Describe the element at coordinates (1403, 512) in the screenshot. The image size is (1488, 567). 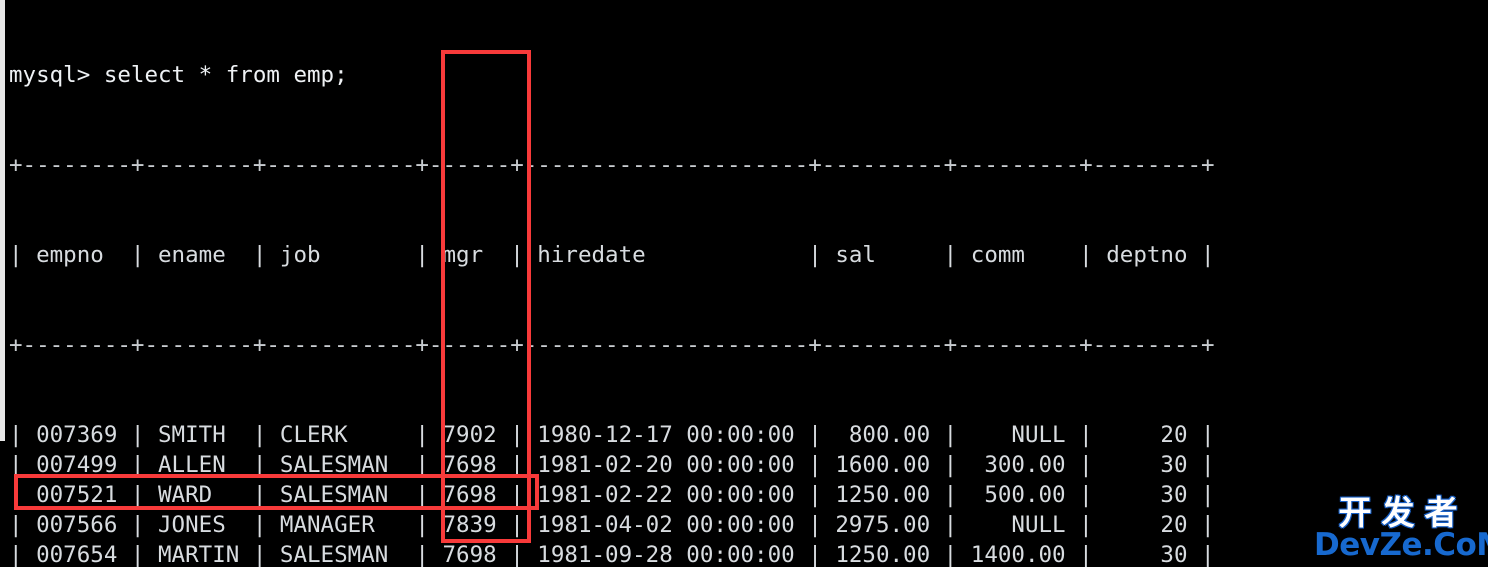
I see `watermark-cjk-text: 开发者` at that location.